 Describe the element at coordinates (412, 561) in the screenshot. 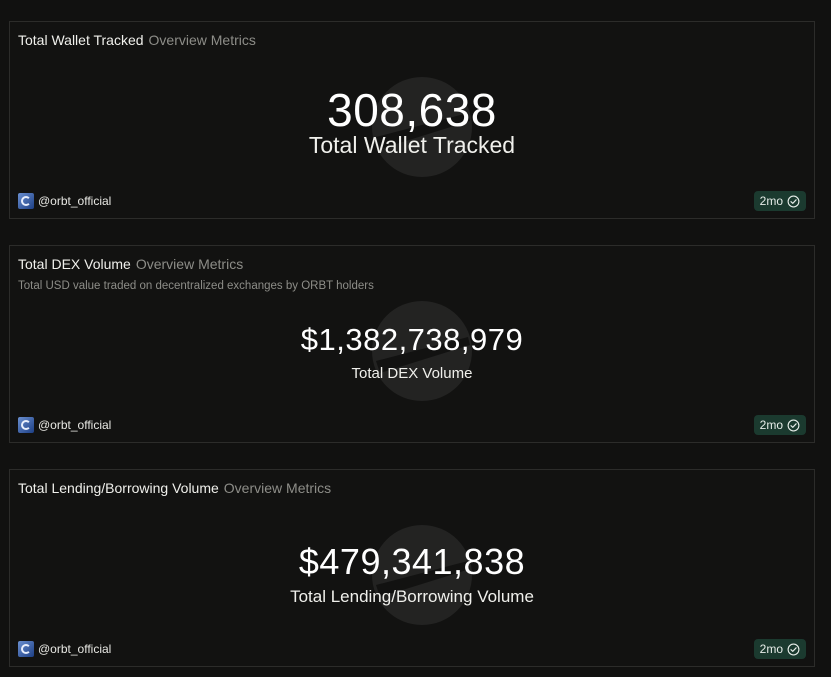

I see `metric-value: $479,341,838` at that location.